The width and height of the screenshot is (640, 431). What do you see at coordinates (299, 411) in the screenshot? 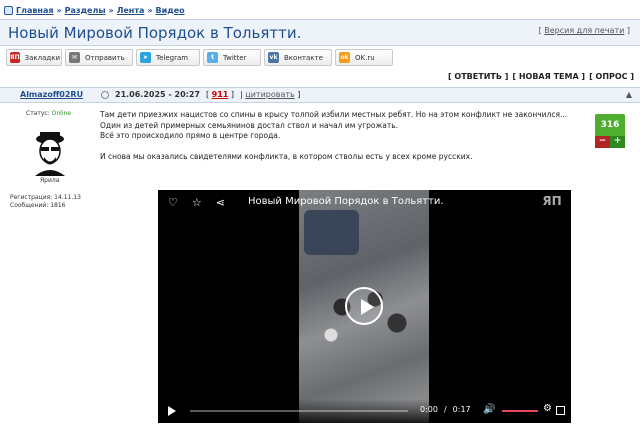
I see `video-progress-bar` at bounding box center [299, 411].